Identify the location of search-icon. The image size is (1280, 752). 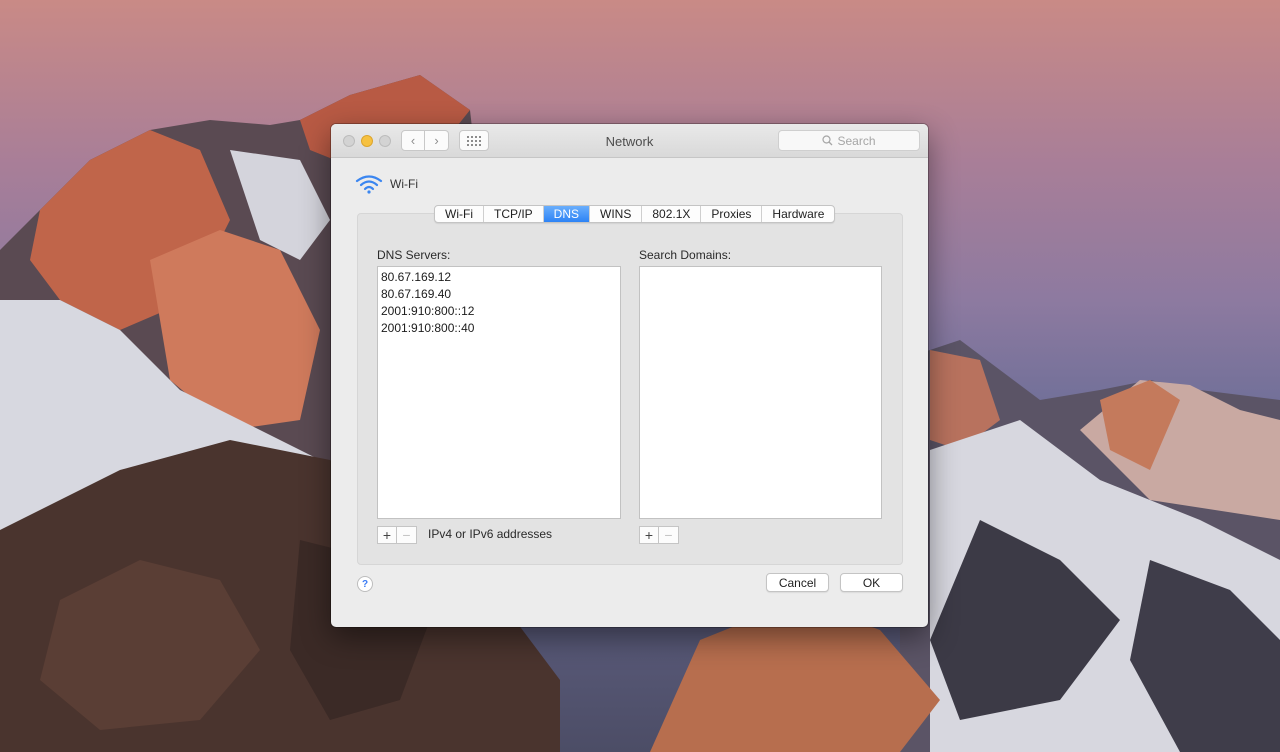
(827, 140).